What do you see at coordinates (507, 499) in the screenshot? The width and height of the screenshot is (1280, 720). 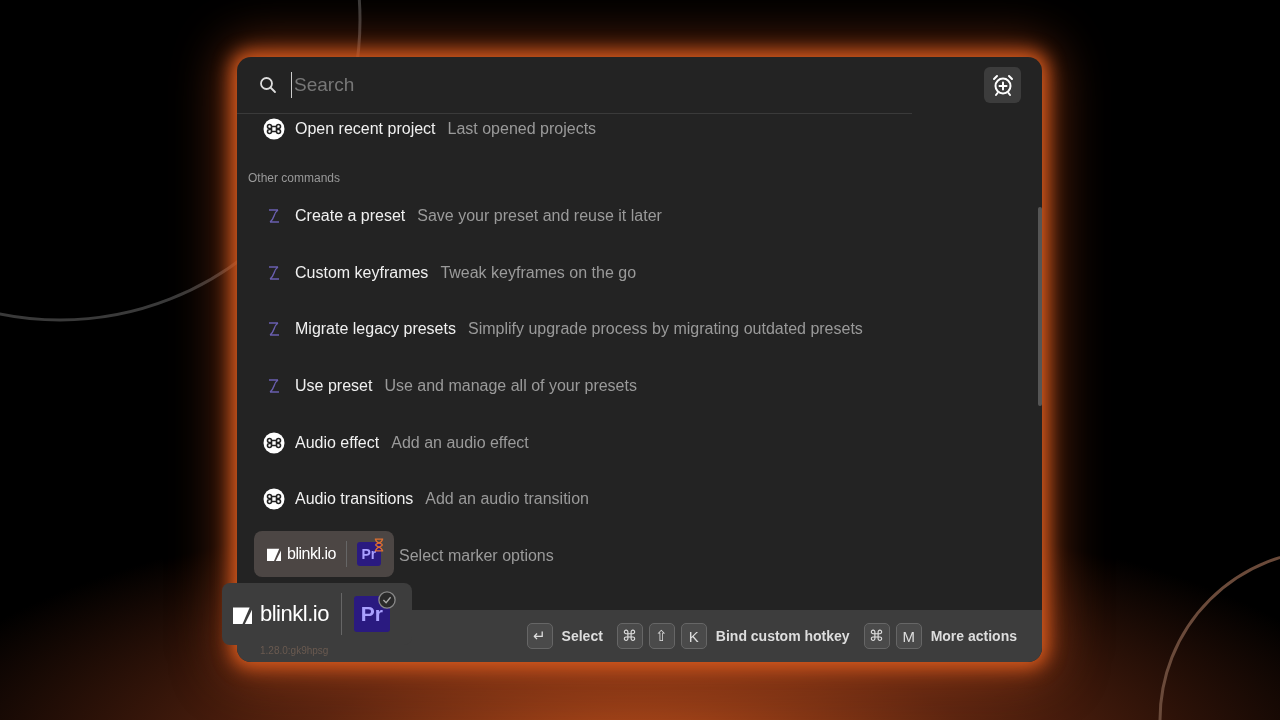 I see `command-description: Add an audio transition` at bounding box center [507, 499].